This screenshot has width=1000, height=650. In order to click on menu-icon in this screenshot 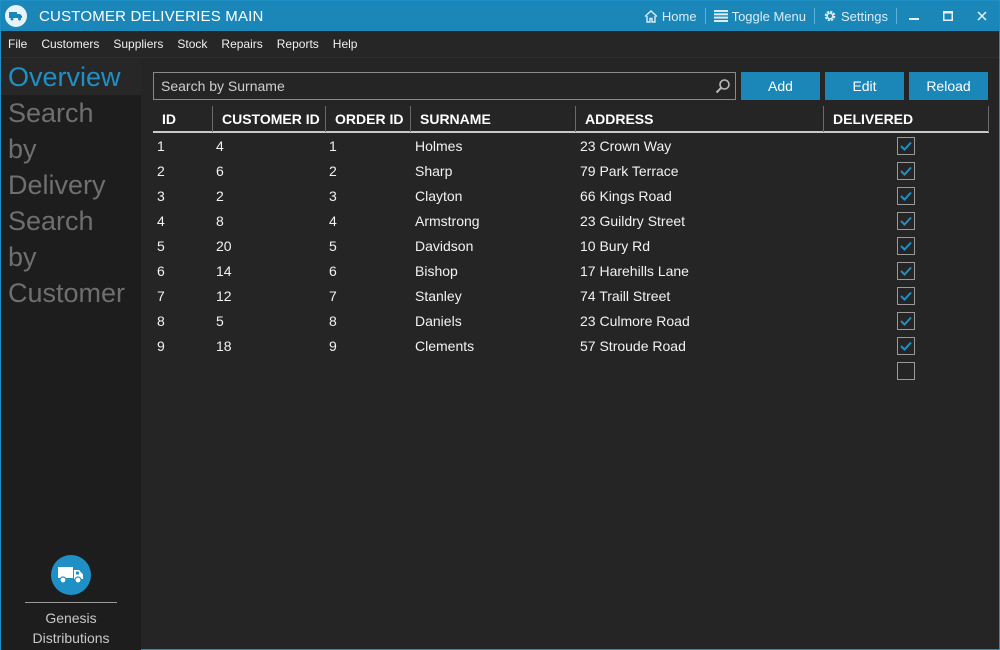, I will do `click(720, 16)`.